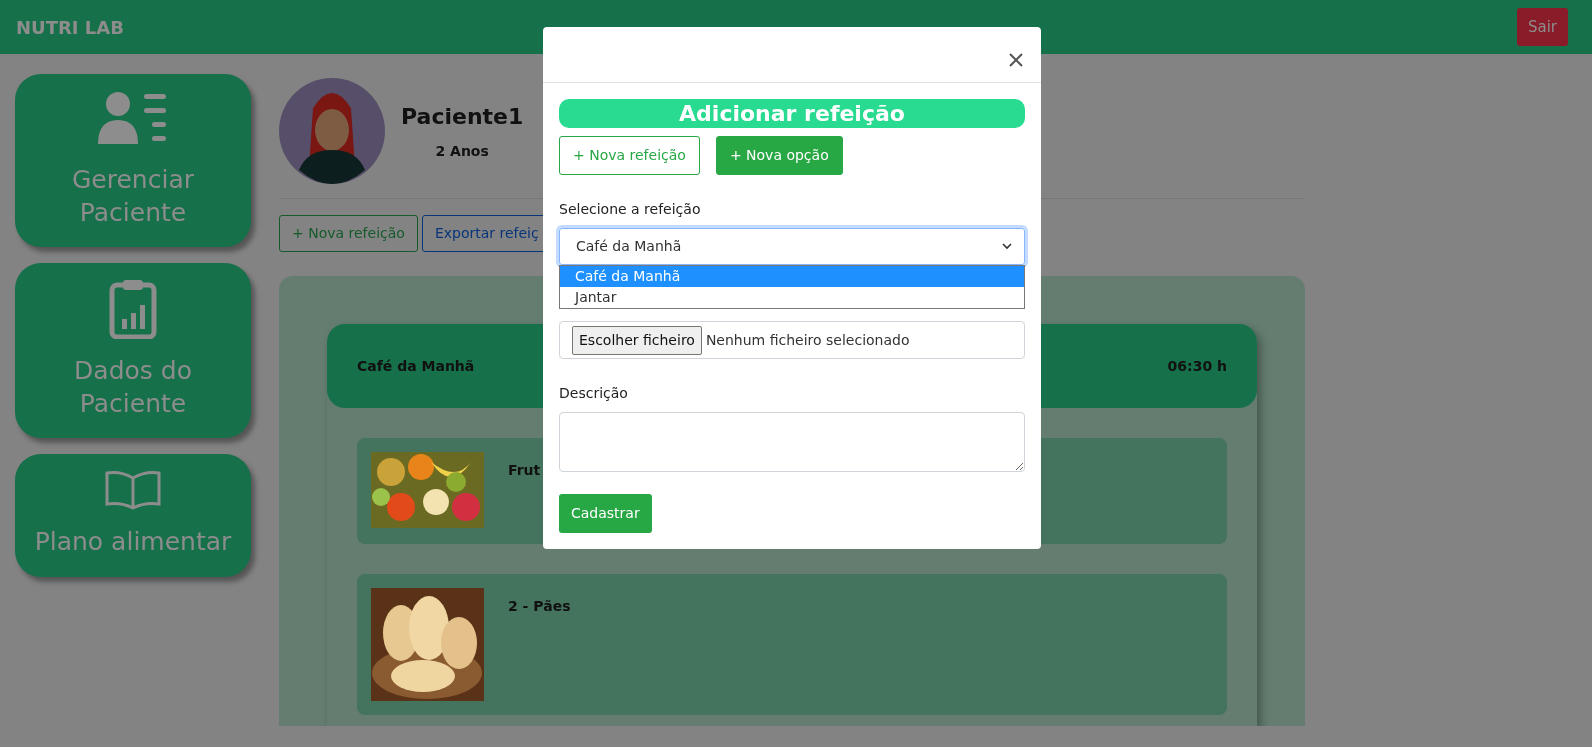 Image resolution: width=1592 pixels, height=747 pixels. Describe the element at coordinates (630, 209) in the screenshot. I see `field-label: Selecione a refeição` at that location.